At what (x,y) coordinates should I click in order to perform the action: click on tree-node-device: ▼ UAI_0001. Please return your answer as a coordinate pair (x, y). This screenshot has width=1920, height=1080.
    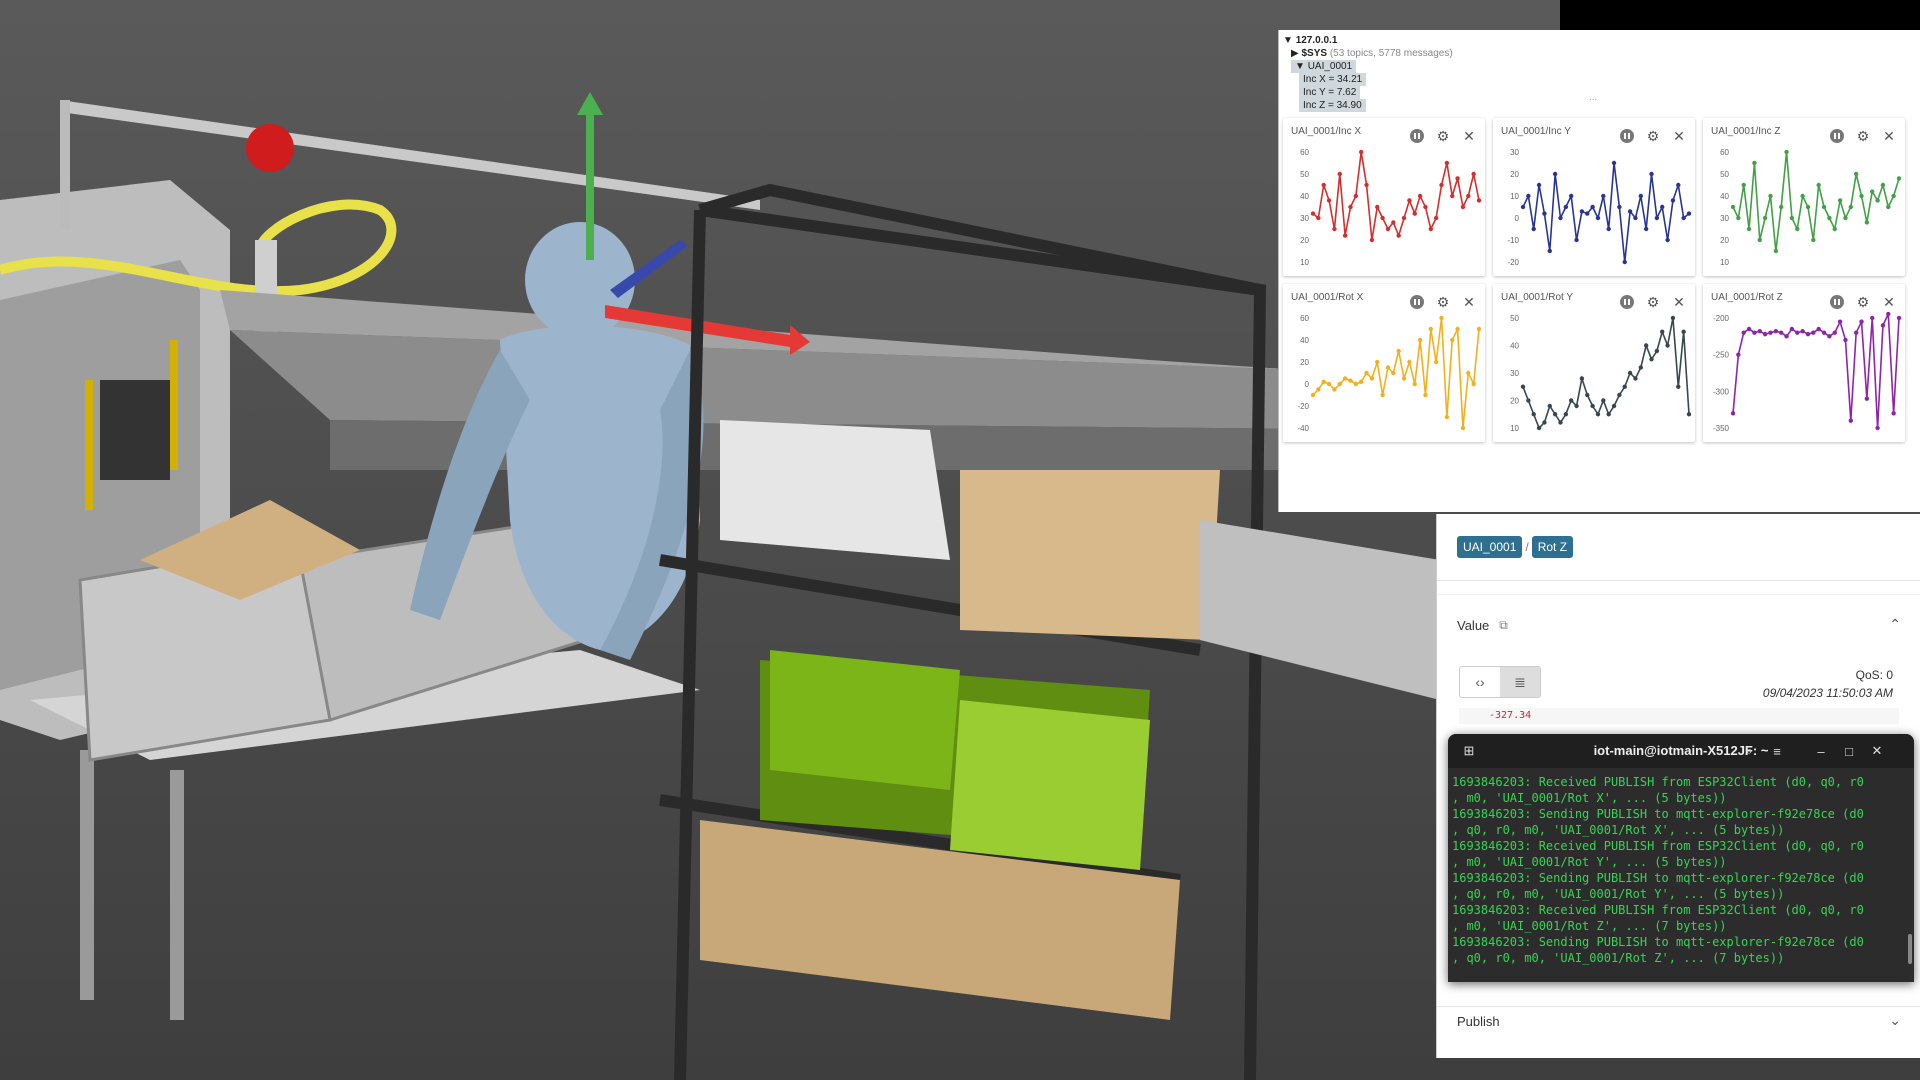
    Looking at the image, I should click on (1368, 66).